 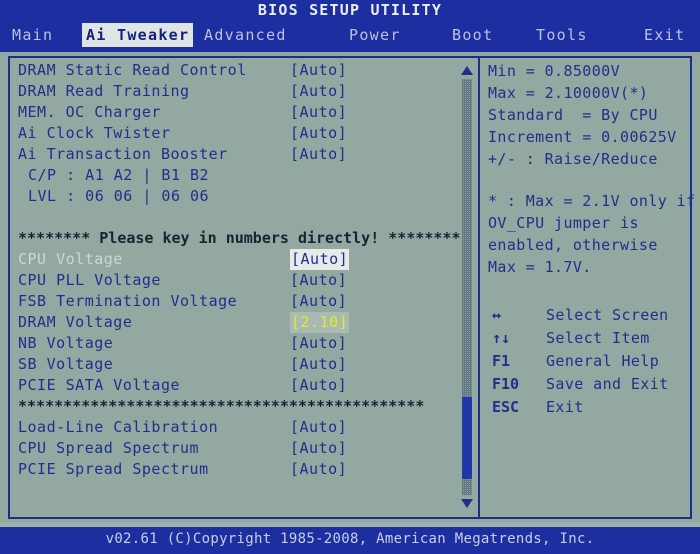 What do you see at coordinates (70, 259) in the screenshot?
I see `setting-label: CPU Voltage` at bounding box center [70, 259].